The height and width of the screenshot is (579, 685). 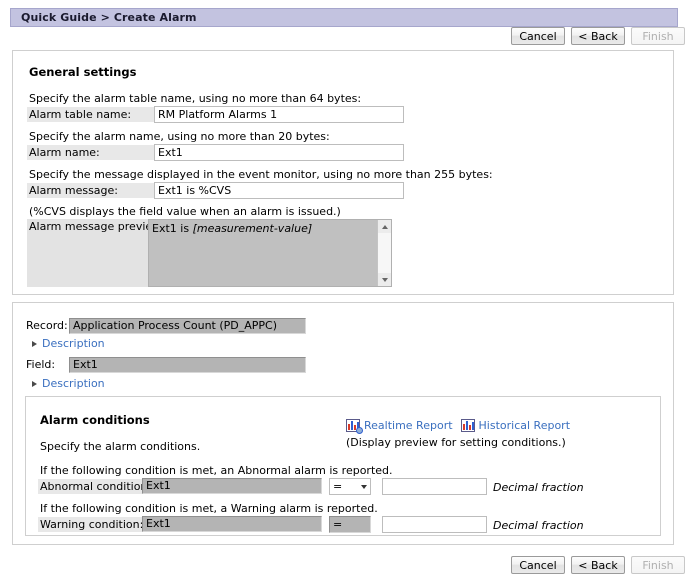 What do you see at coordinates (187, 365) in the screenshot?
I see `field-value: Ext1` at bounding box center [187, 365].